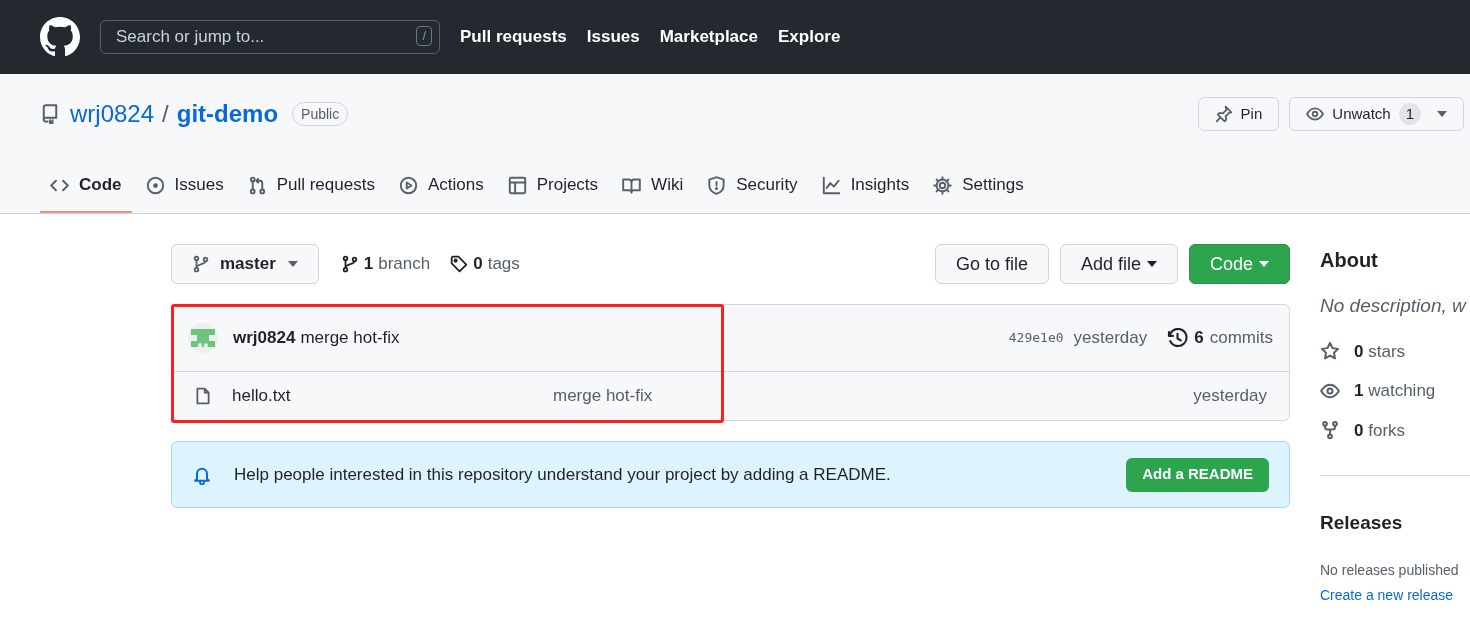 The height and width of the screenshot is (623, 1470). I want to click on commit-message: merge hot-fix, so click(350, 338).